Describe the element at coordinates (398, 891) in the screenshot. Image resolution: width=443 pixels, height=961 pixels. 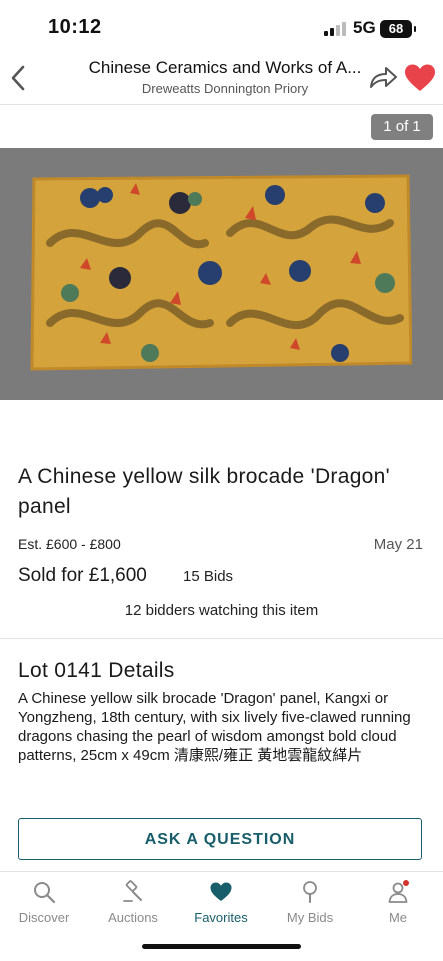
I see `person-icon` at that location.